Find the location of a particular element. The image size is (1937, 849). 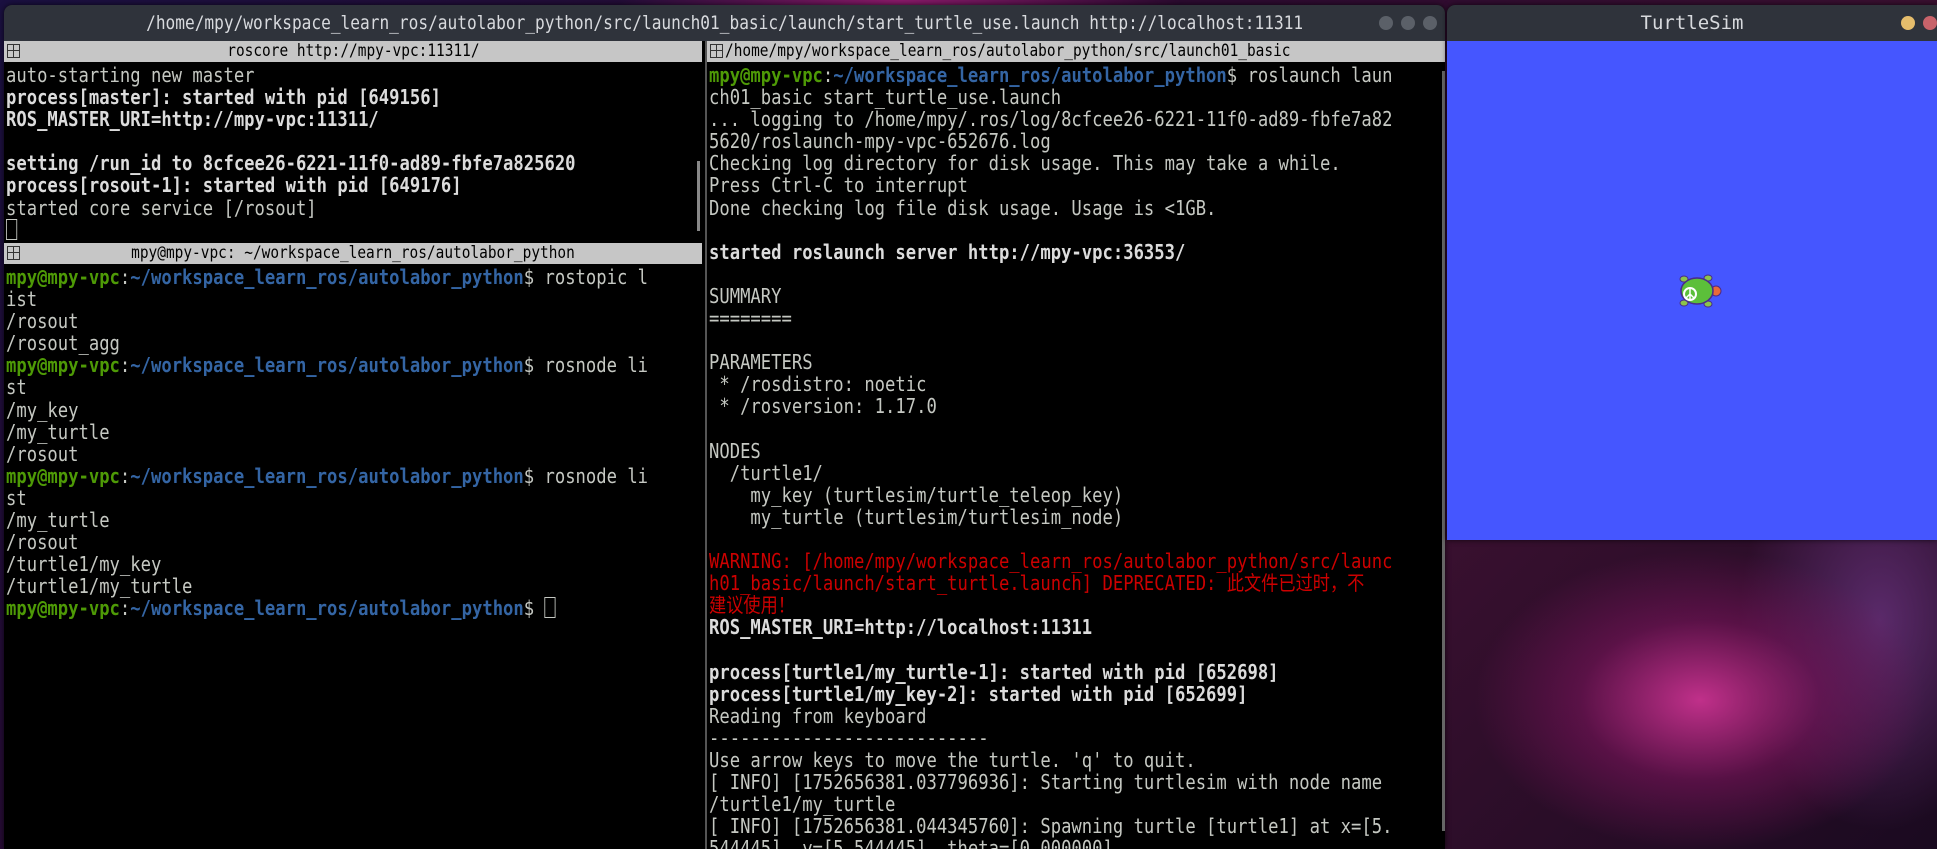

line-text: started core service [/rosout] is located at coordinates (161, 207).